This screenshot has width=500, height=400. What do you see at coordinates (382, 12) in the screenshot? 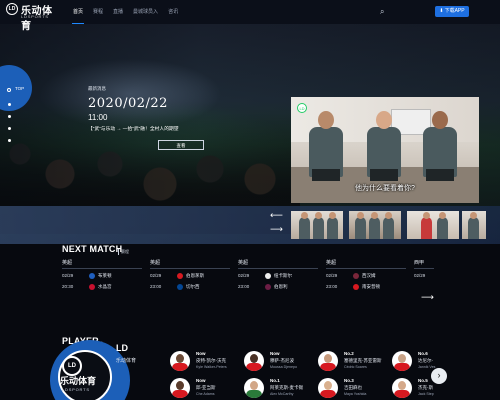
I see `search-icon: ⌕` at bounding box center [382, 12].